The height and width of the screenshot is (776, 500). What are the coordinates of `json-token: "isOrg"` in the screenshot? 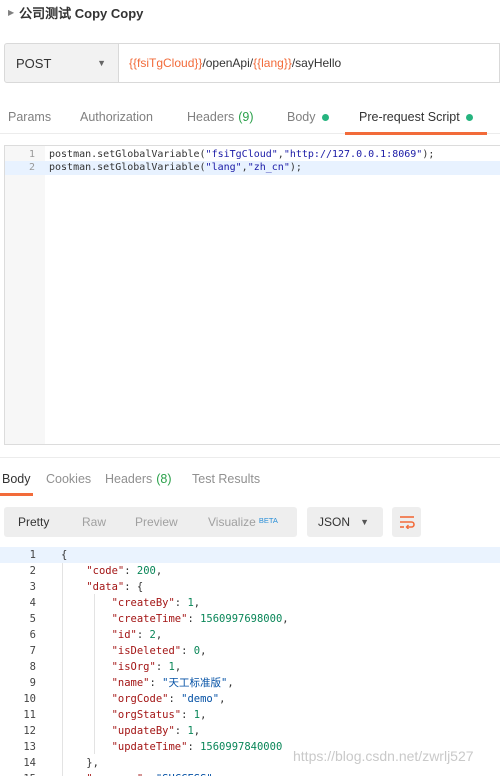 It's located at (133, 667).